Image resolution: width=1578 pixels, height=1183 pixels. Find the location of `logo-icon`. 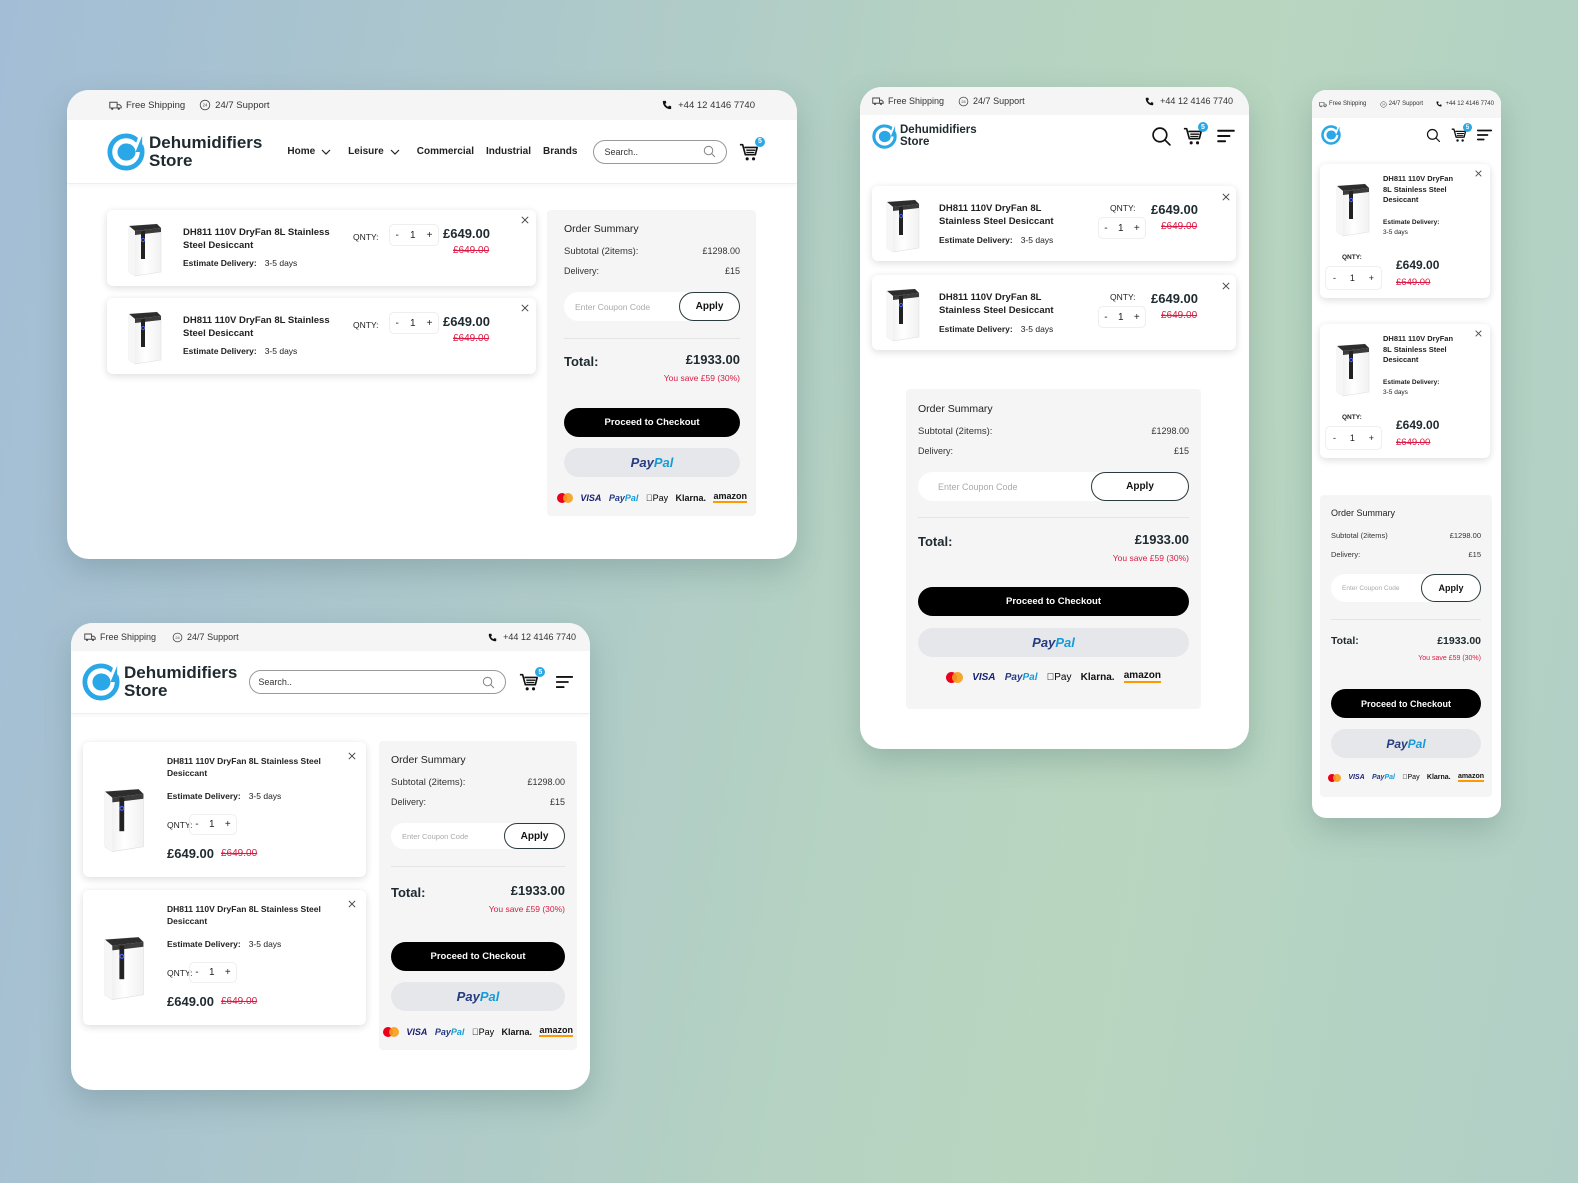

logo-icon is located at coordinates (1331, 135).